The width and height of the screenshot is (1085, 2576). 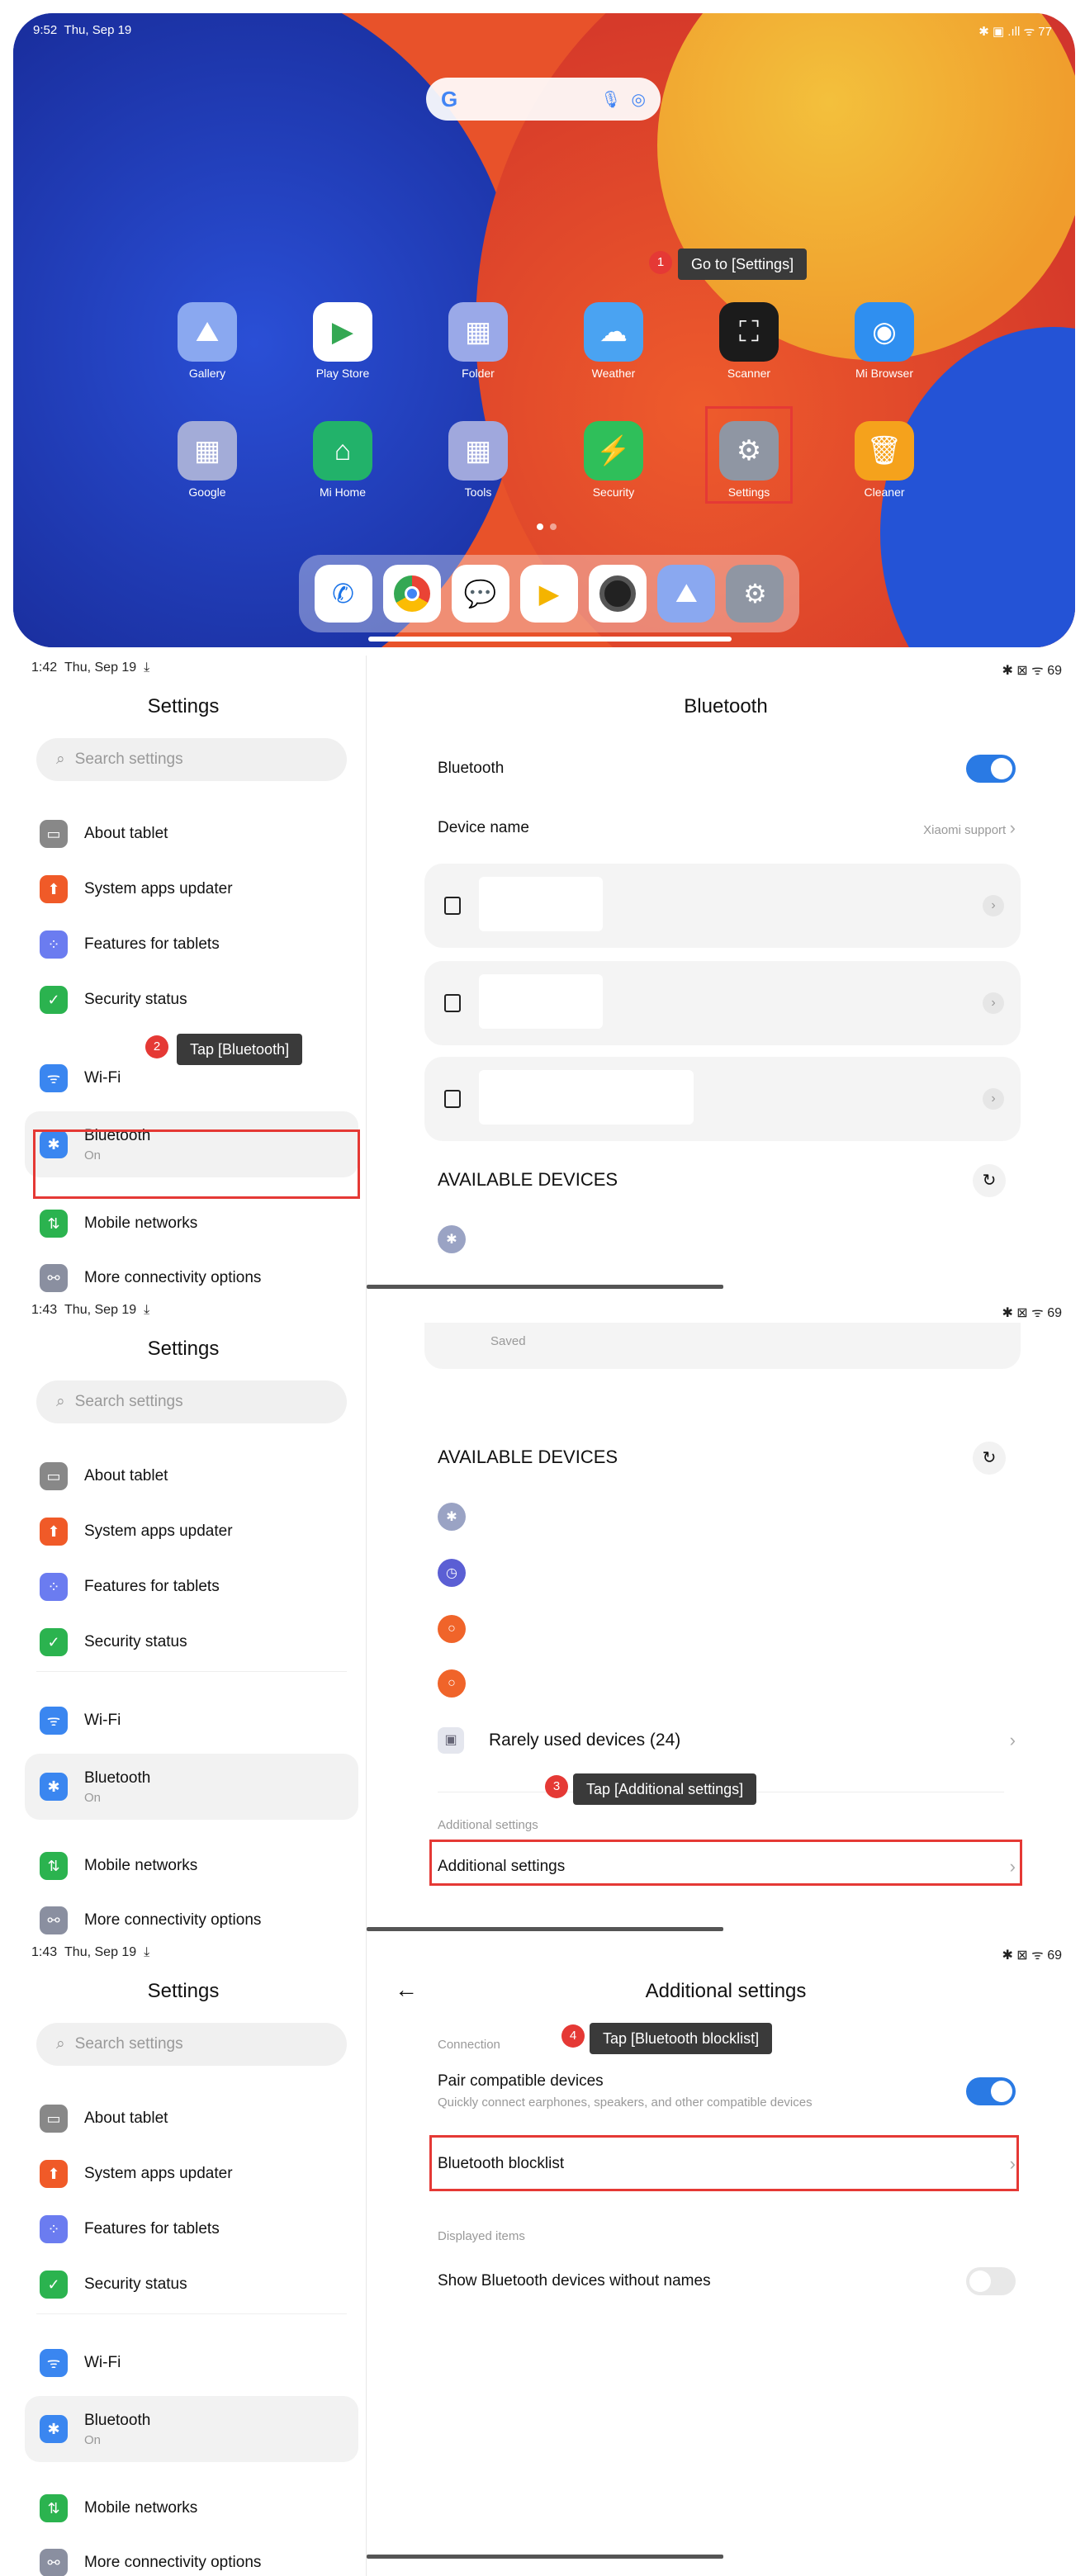 What do you see at coordinates (884, 341) in the screenshot?
I see `app-mi-browser: ◉ Mi Browser` at bounding box center [884, 341].